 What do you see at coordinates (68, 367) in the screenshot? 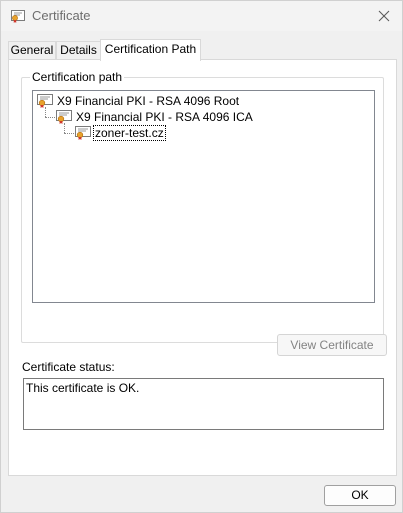
I see `certificate-status-label: Certificate status:` at bounding box center [68, 367].